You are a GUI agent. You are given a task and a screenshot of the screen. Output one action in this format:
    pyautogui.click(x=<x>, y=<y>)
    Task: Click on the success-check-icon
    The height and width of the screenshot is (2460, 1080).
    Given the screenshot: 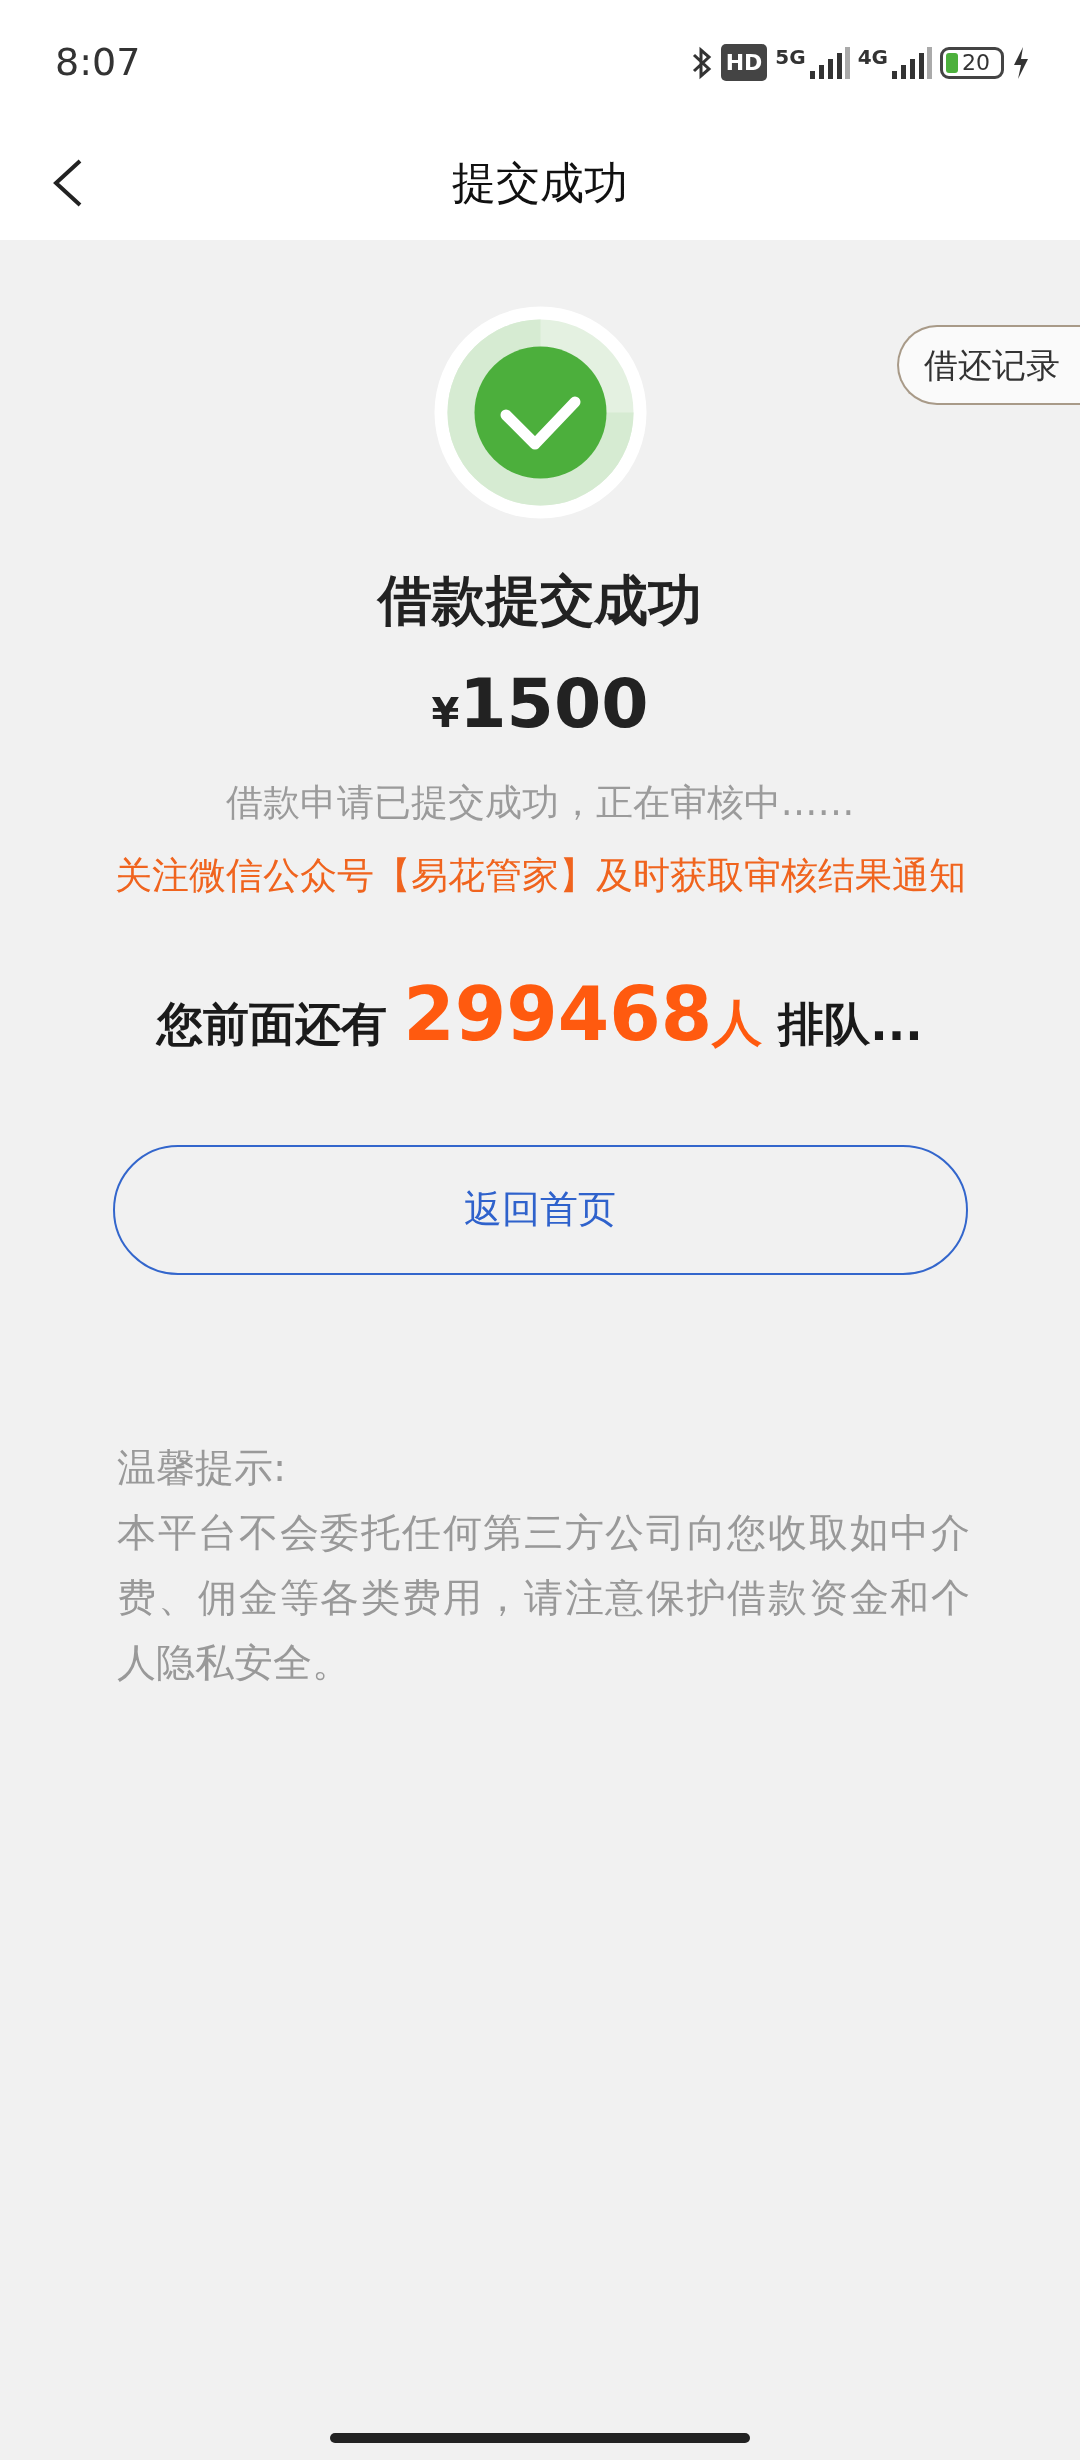 What is the action you would take?
    pyautogui.click(x=540, y=412)
    